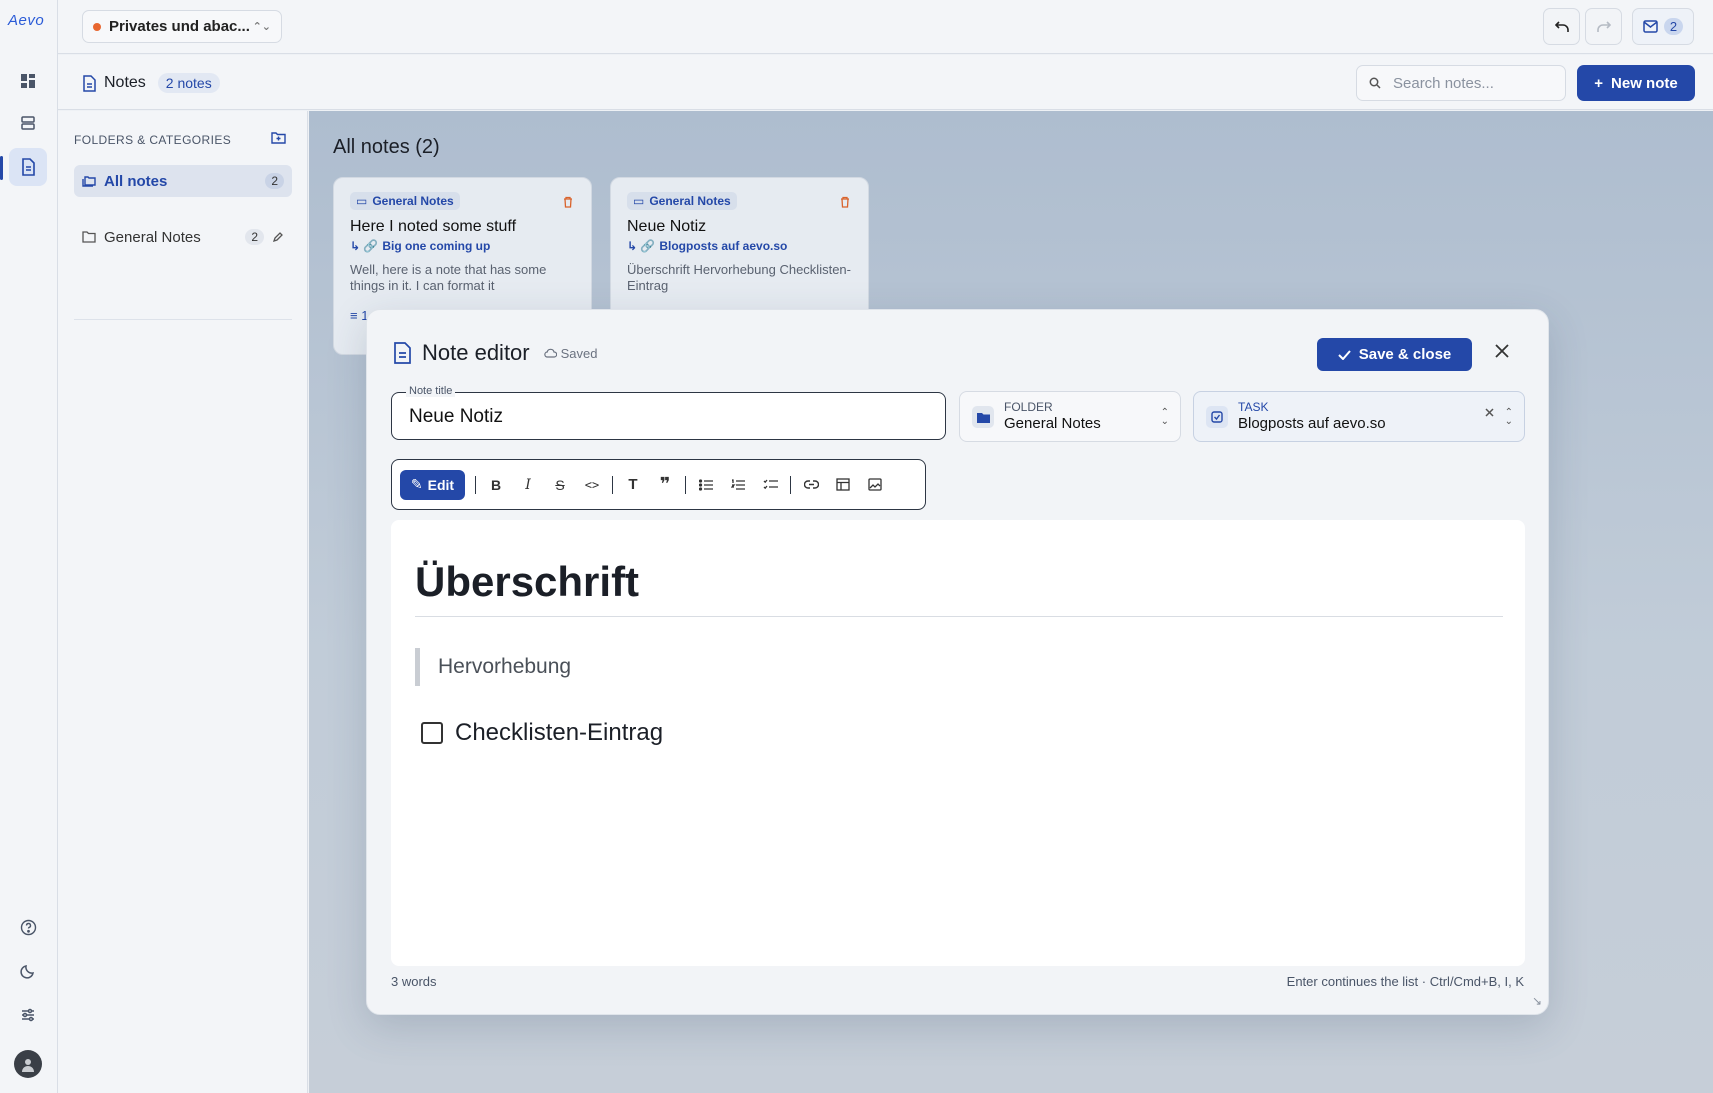 The height and width of the screenshot is (1093, 1713). Describe the element at coordinates (125, 82) in the screenshot. I see `page-title-text: Notes` at that location.